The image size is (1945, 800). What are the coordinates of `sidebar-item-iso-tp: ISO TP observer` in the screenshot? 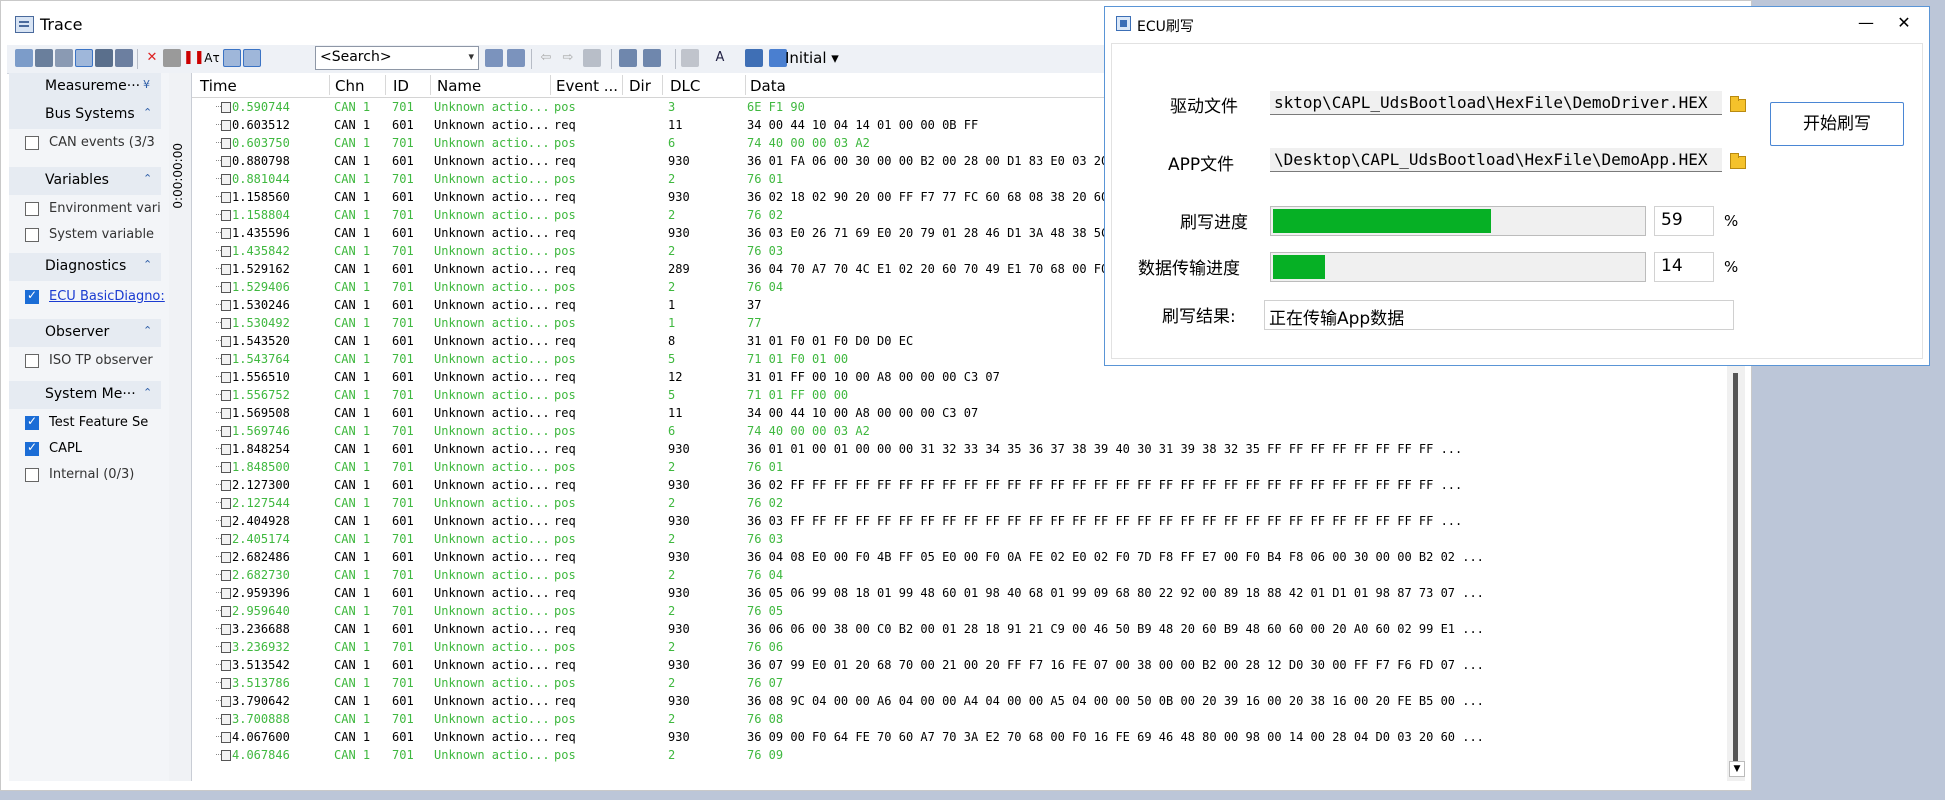 It's located at (92, 361).